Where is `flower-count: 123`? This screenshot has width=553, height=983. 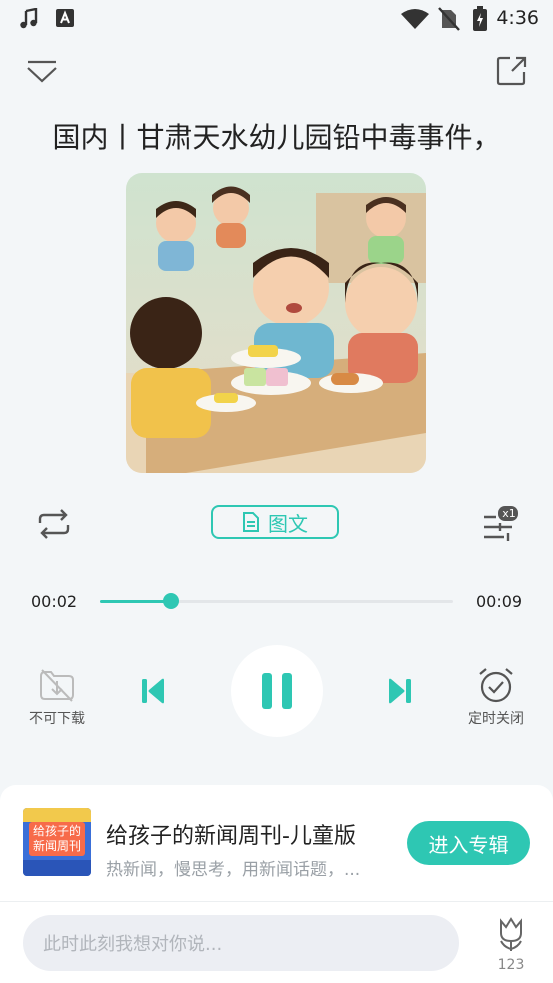
flower-count: 123 is located at coordinates (511, 965).